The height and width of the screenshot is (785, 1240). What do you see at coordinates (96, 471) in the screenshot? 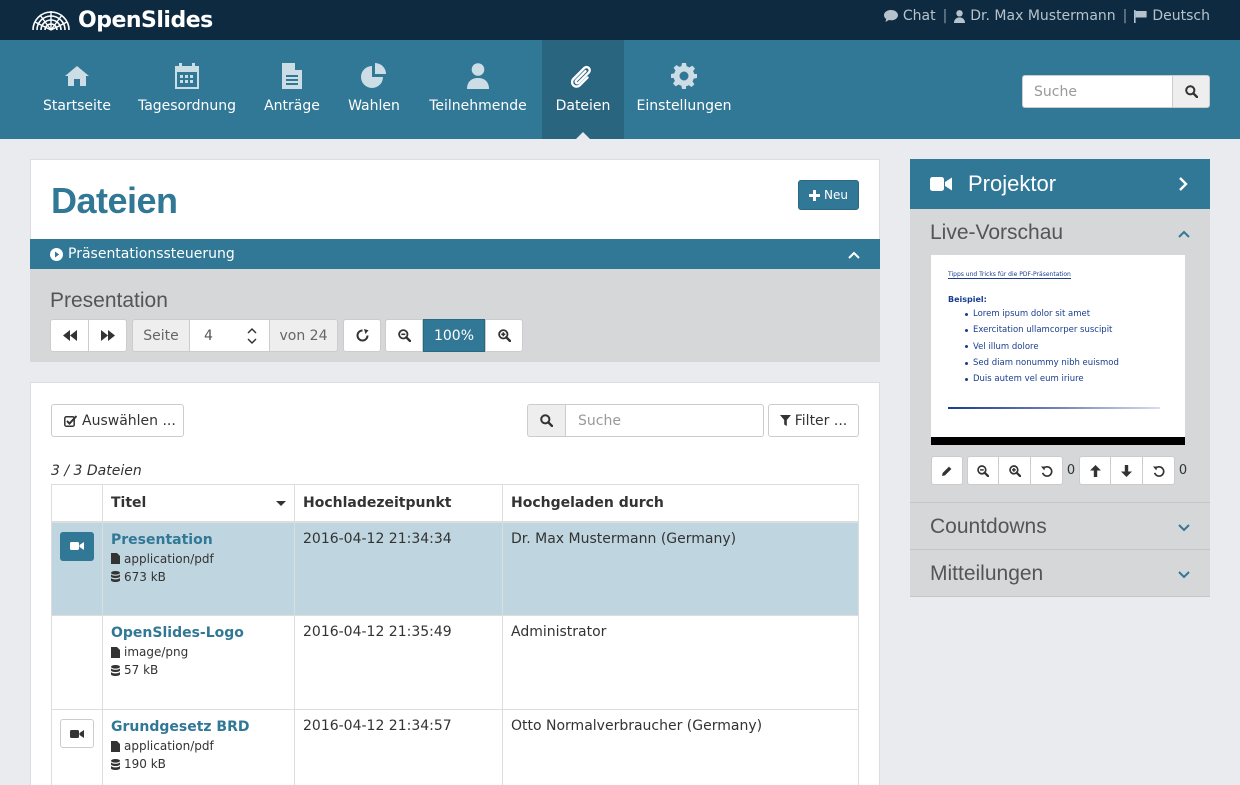
I see `file-count: 3 / 3 Dateien` at bounding box center [96, 471].